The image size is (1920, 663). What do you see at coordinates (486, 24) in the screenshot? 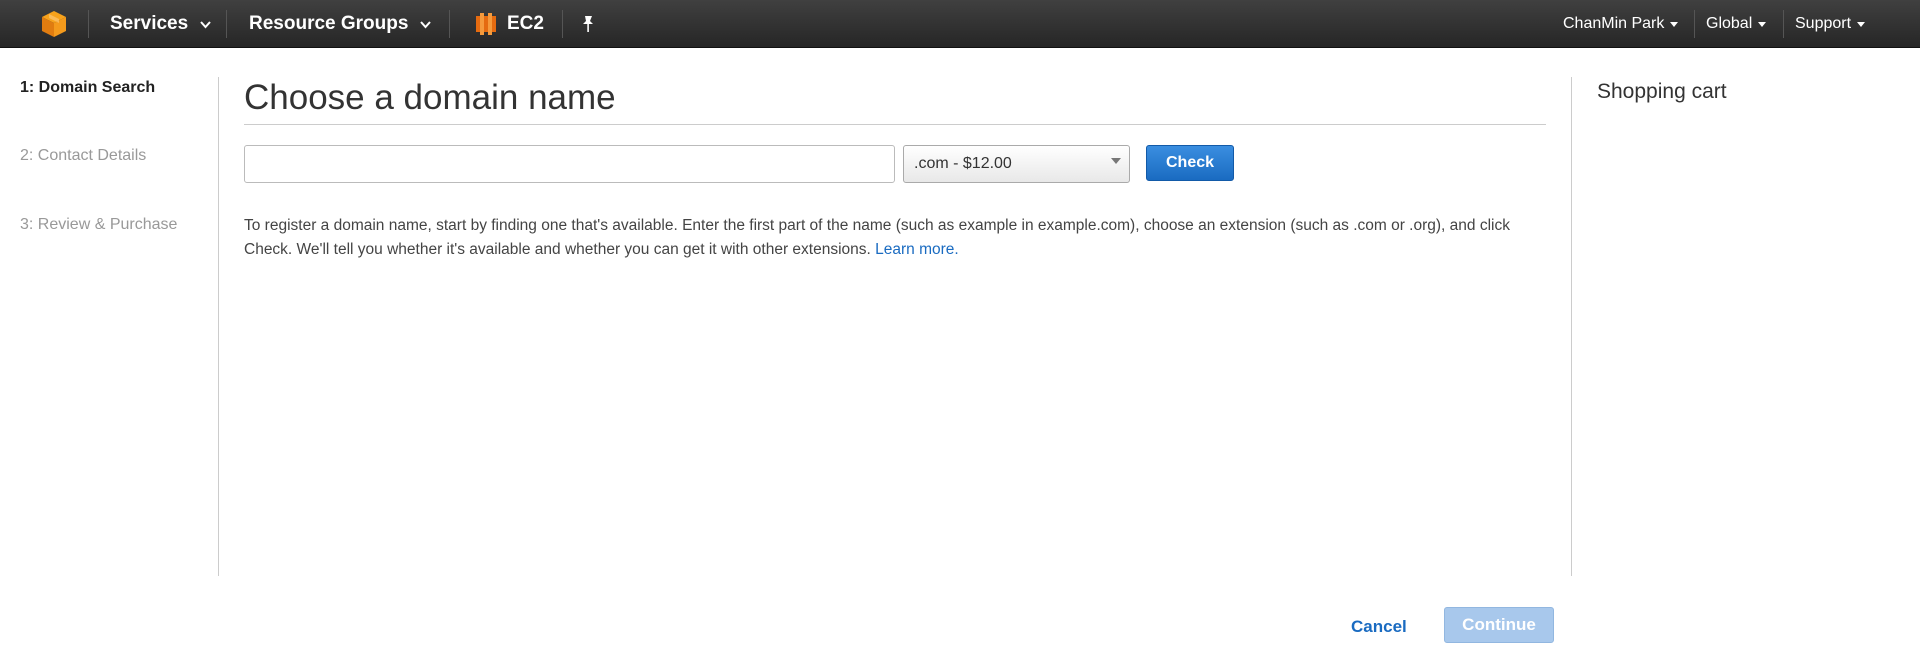
I see `ec2-icon` at bounding box center [486, 24].